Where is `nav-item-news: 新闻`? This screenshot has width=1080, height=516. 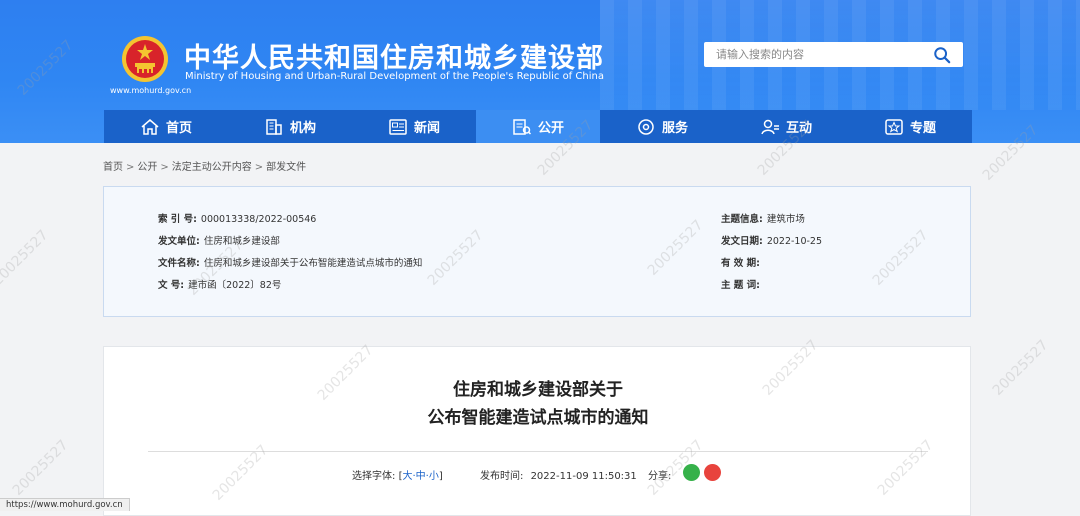
nav-item-news: 新闻 is located at coordinates (414, 126).